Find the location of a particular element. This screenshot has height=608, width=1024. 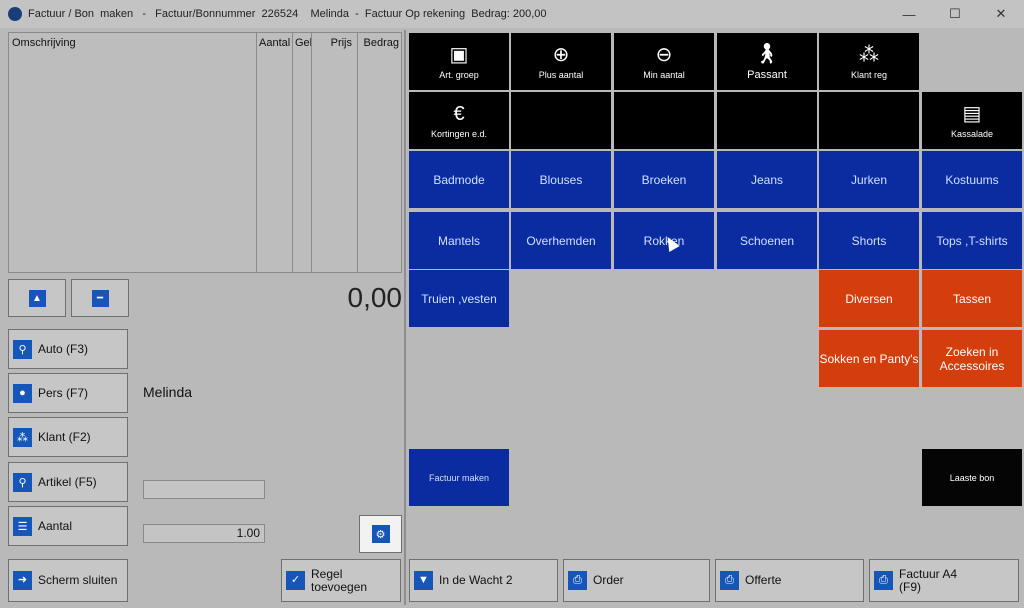

column-header-prijs: Prijs is located at coordinates (333, 43).